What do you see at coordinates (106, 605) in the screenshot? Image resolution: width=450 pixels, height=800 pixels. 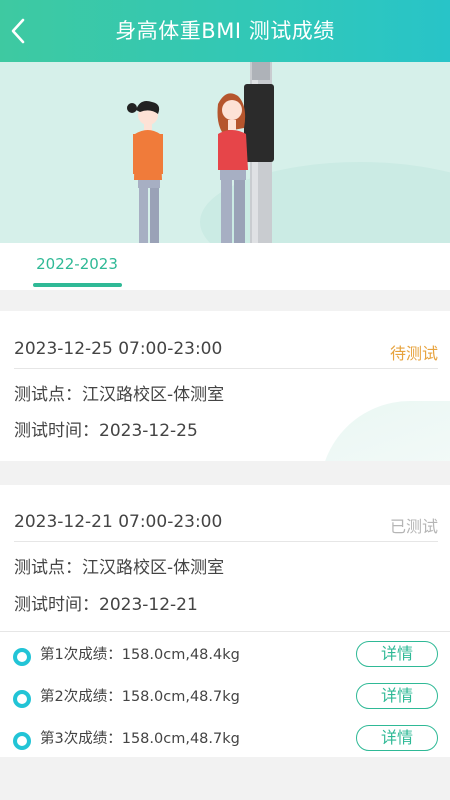 I see `record-test-time: 测试时间：2023-12-21` at bounding box center [106, 605].